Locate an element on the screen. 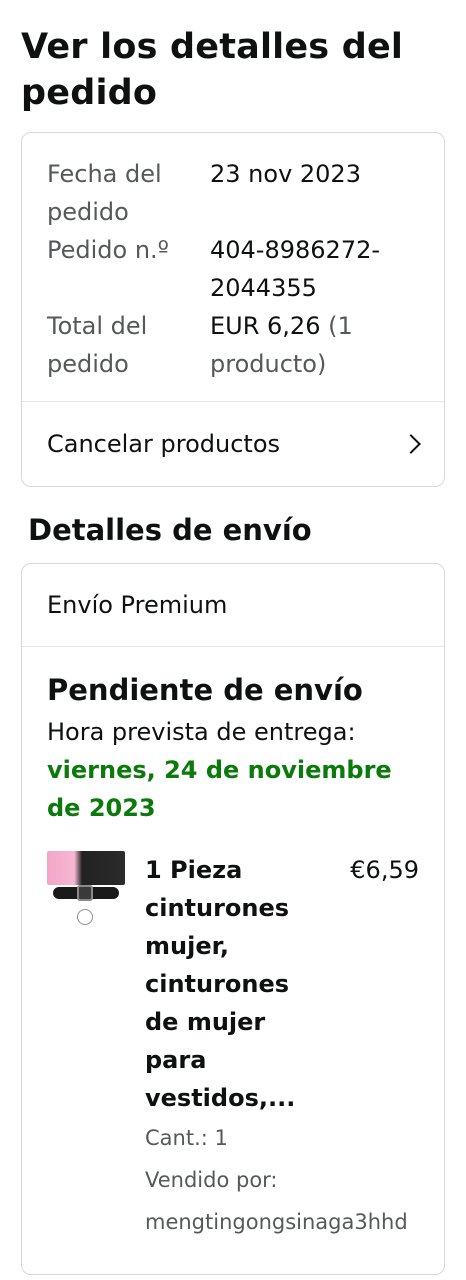  order-date-label: Fecha del pedido is located at coordinates (104, 193).